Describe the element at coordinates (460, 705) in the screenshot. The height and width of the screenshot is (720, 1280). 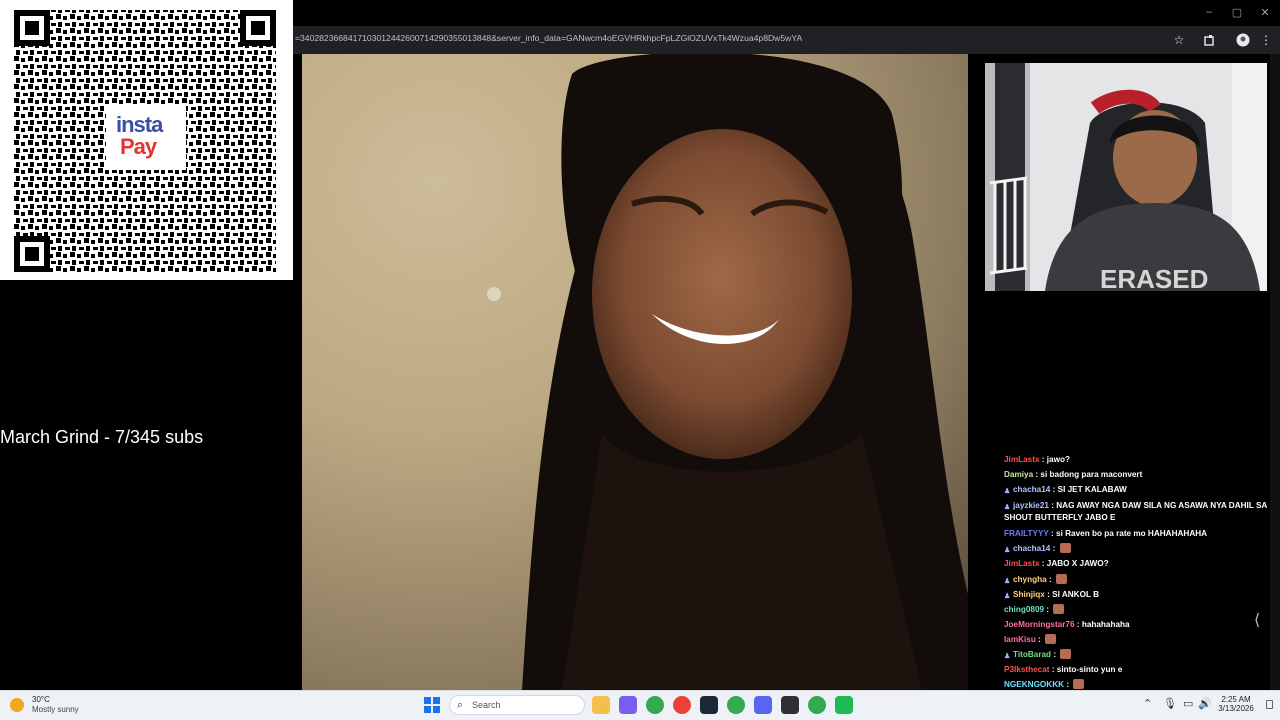
I see `search-icon: ⌕` at that location.